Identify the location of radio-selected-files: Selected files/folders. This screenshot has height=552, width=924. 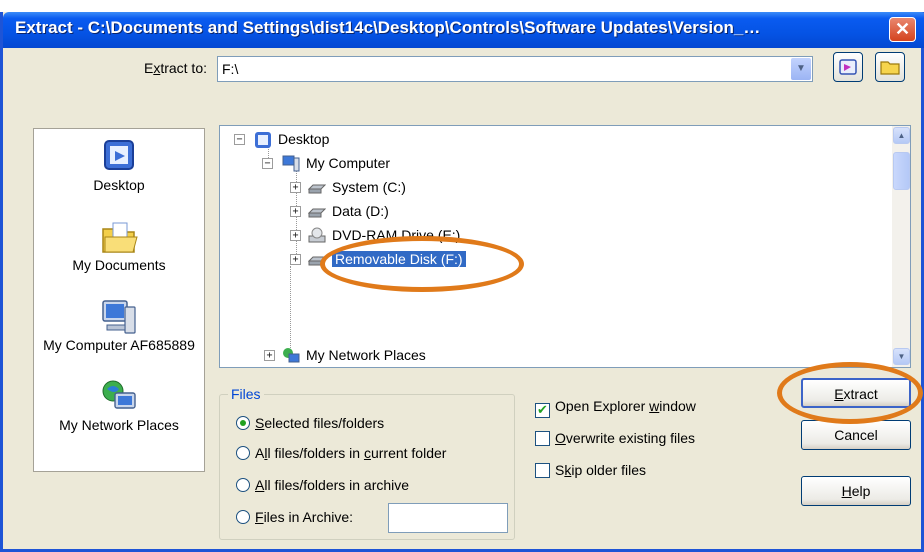
(310, 423).